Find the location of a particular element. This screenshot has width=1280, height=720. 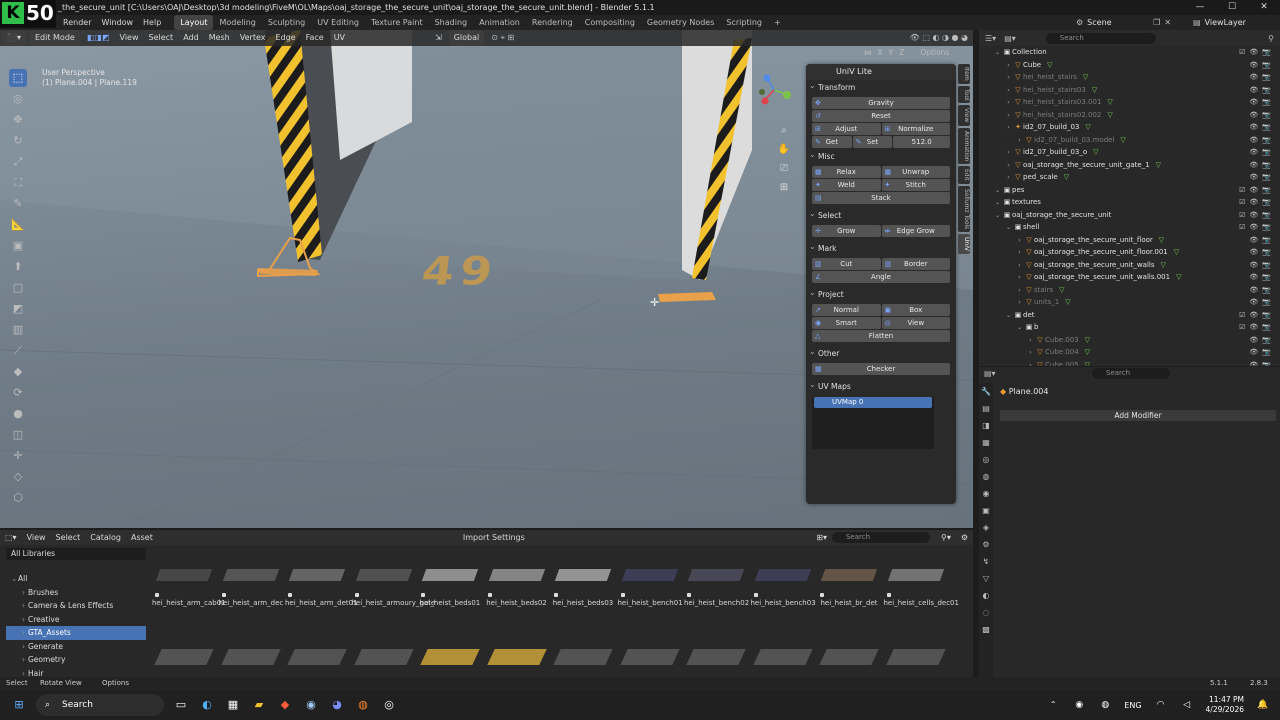

transform-orientation: Global is located at coordinates (466, 38).